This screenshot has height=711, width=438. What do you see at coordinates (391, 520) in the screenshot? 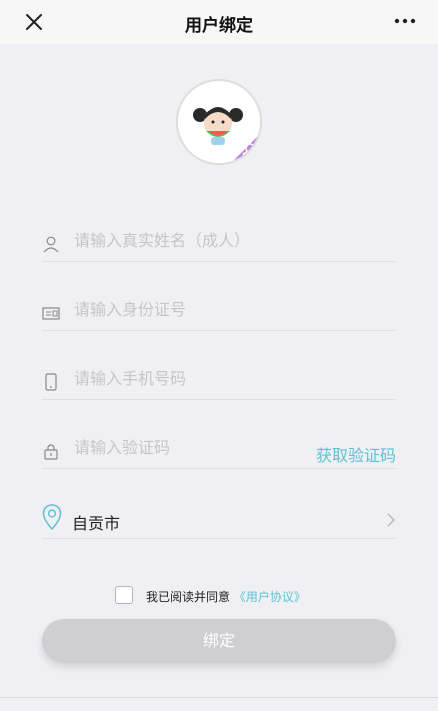
I see `chevron-right-icon` at bounding box center [391, 520].